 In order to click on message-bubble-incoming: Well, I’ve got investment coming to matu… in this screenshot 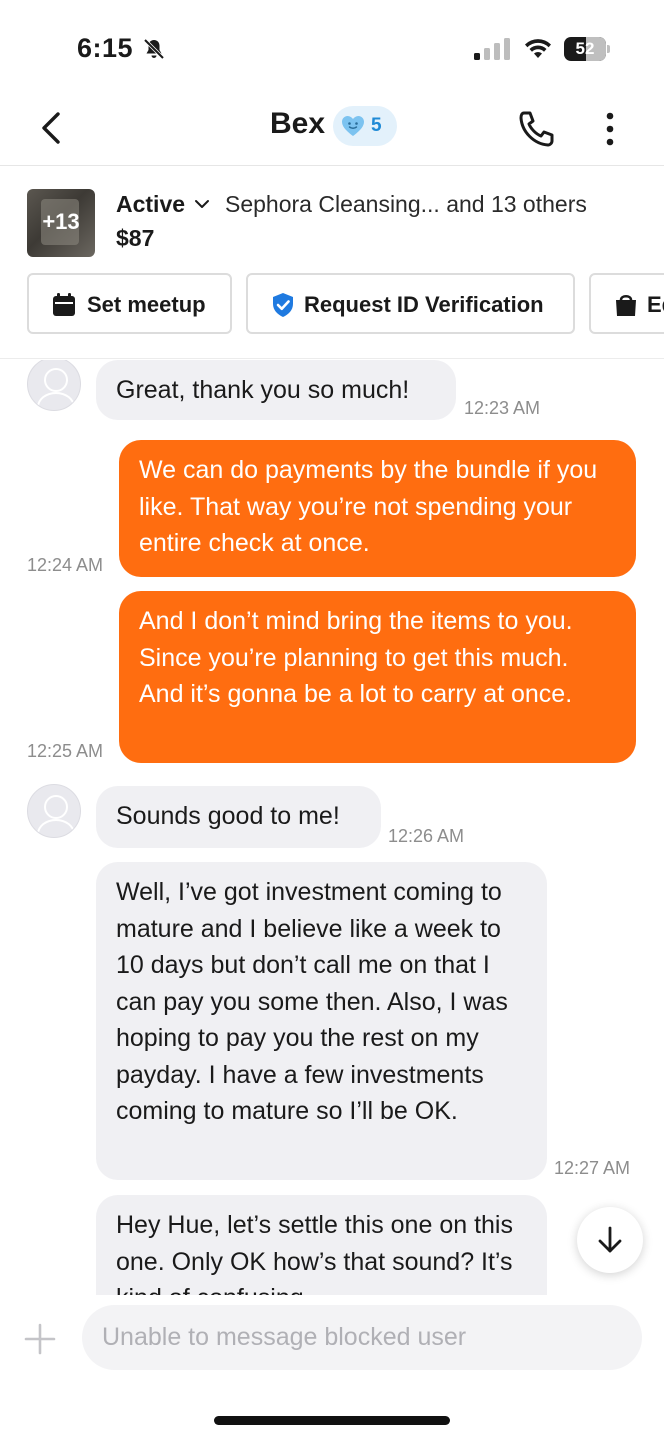, I will do `click(321, 1021)`.